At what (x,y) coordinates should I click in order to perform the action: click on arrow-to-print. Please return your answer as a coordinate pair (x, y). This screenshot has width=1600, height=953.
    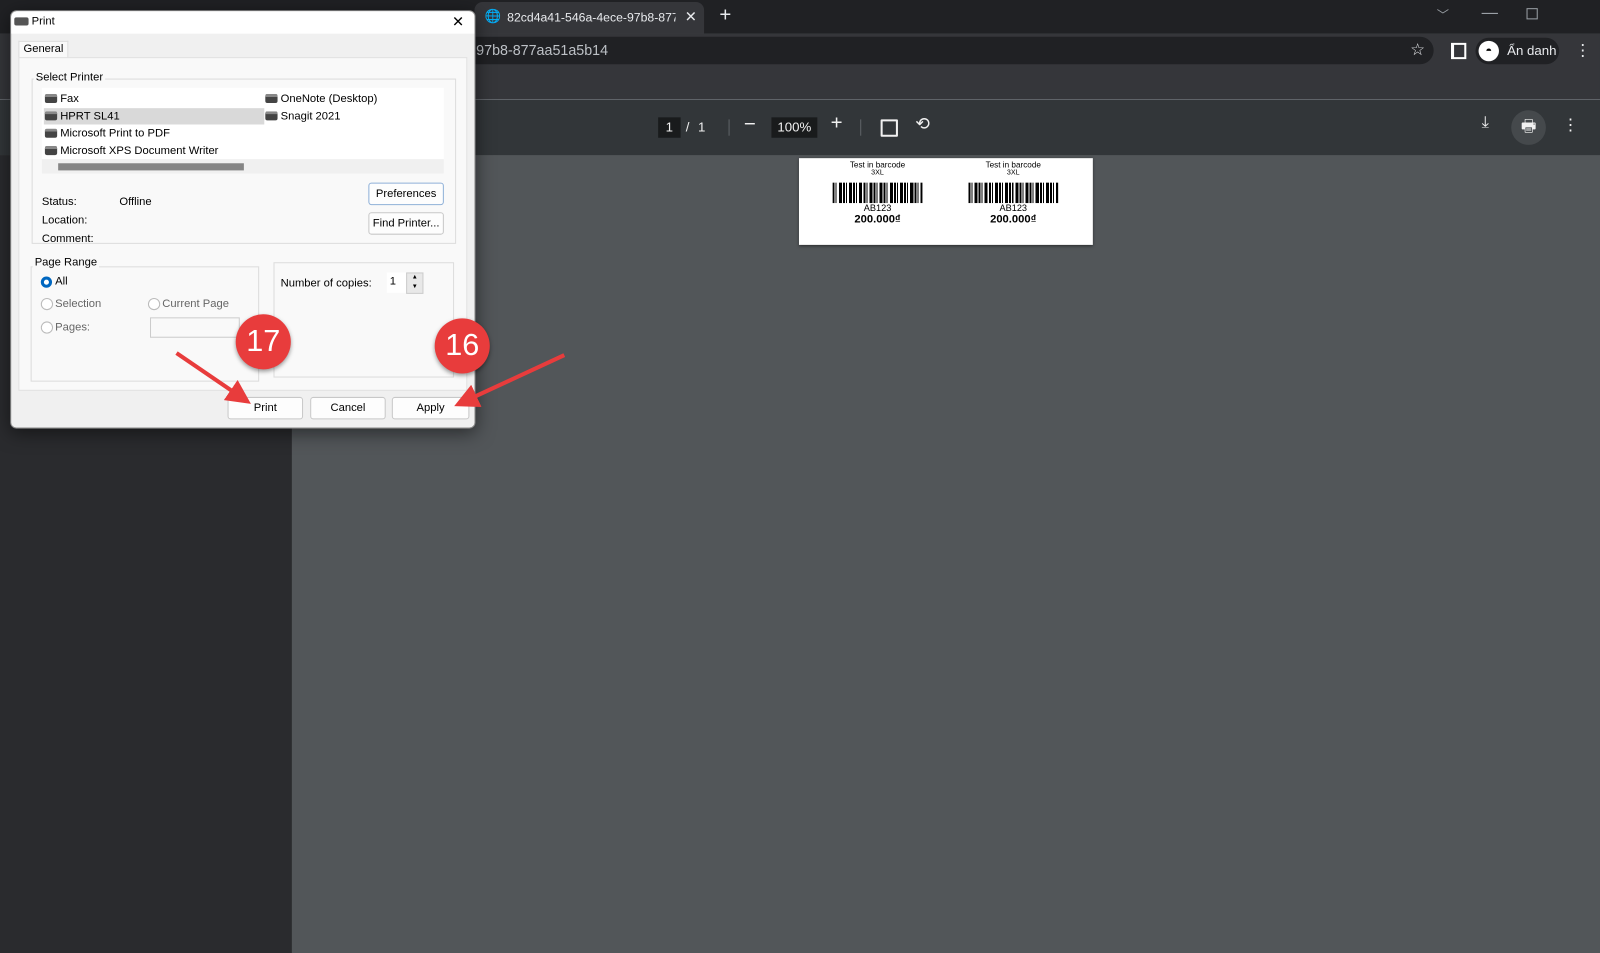
    Looking at the image, I should click on (213, 377).